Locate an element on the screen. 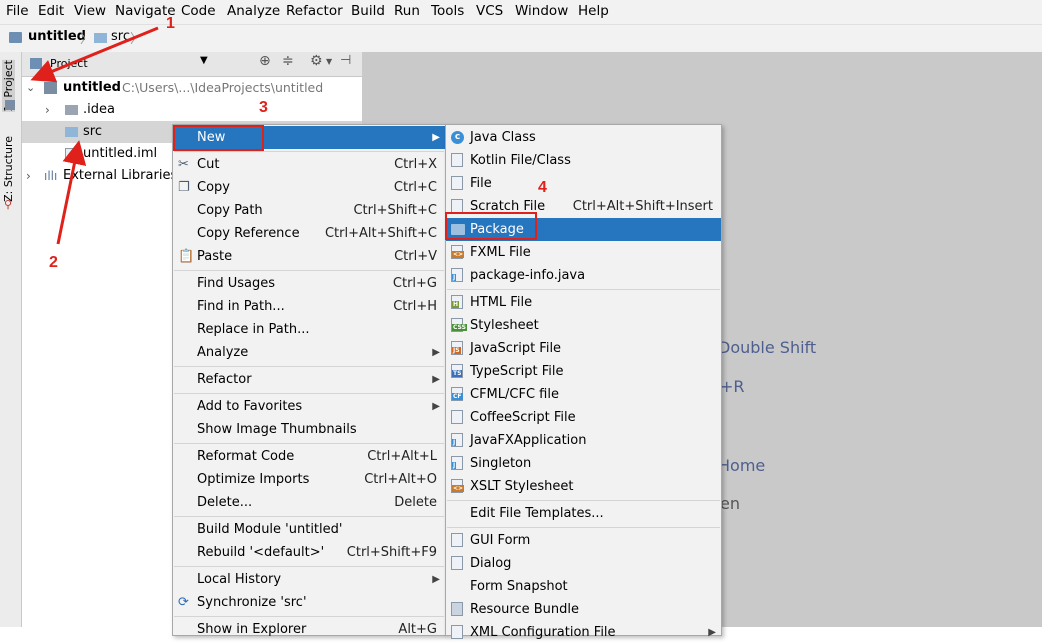 Image resolution: width=1042 pixels, height=644 pixels. annotation-number-2: 2 is located at coordinates (53, 262).